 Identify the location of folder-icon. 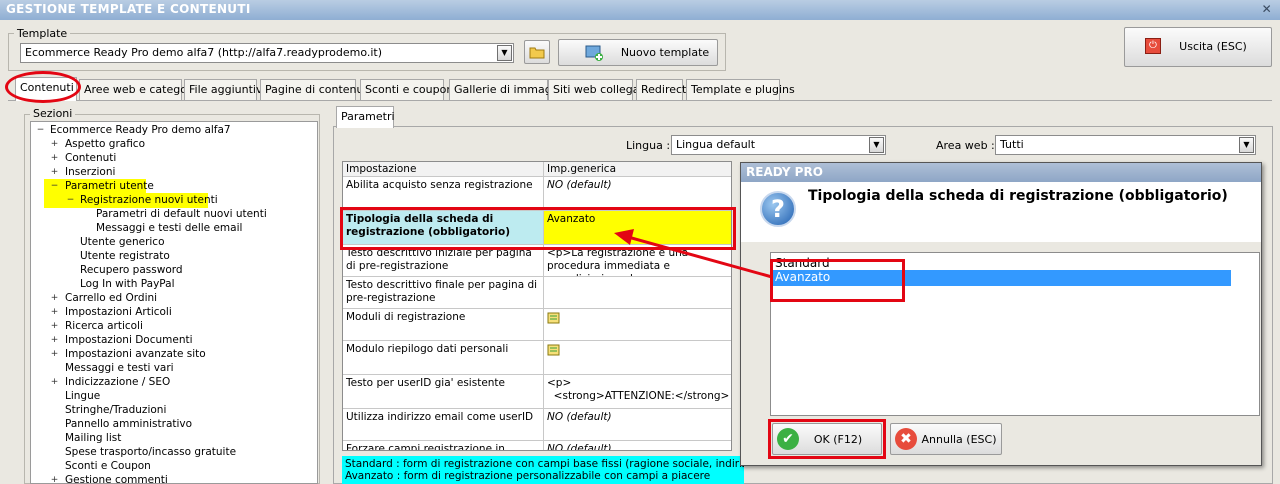
(537, 53).